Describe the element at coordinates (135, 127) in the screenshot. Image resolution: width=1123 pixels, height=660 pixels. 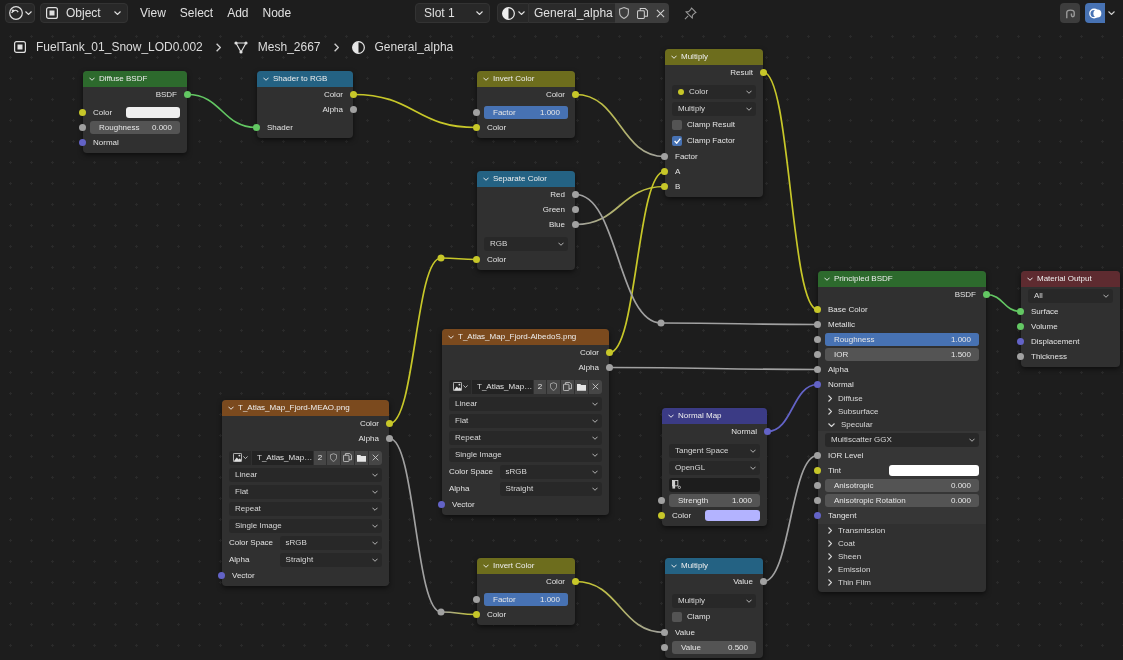
I see `number-field: Roughness 0.000` at that location.